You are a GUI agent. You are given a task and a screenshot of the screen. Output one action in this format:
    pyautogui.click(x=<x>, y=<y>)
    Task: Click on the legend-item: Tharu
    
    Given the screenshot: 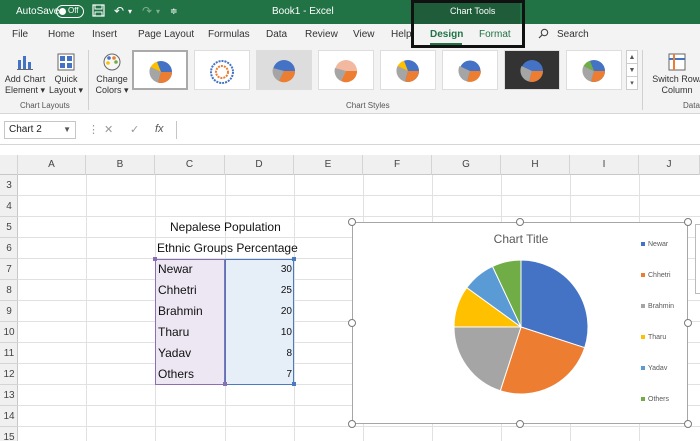 What is the action you would take?
    pyautogui.click(x=653, y=337)
    